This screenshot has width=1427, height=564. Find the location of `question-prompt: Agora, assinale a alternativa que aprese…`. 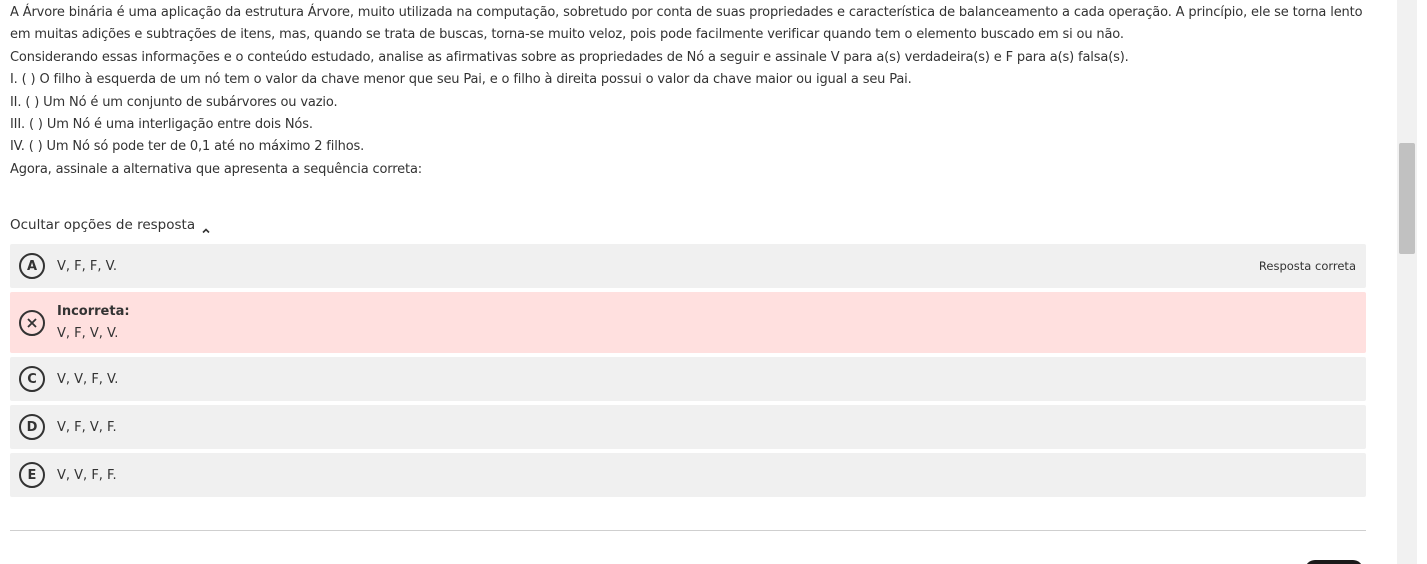

question-prompt: Agora, assinale a alternativa que aprese… is located at coordinates (216, 169).